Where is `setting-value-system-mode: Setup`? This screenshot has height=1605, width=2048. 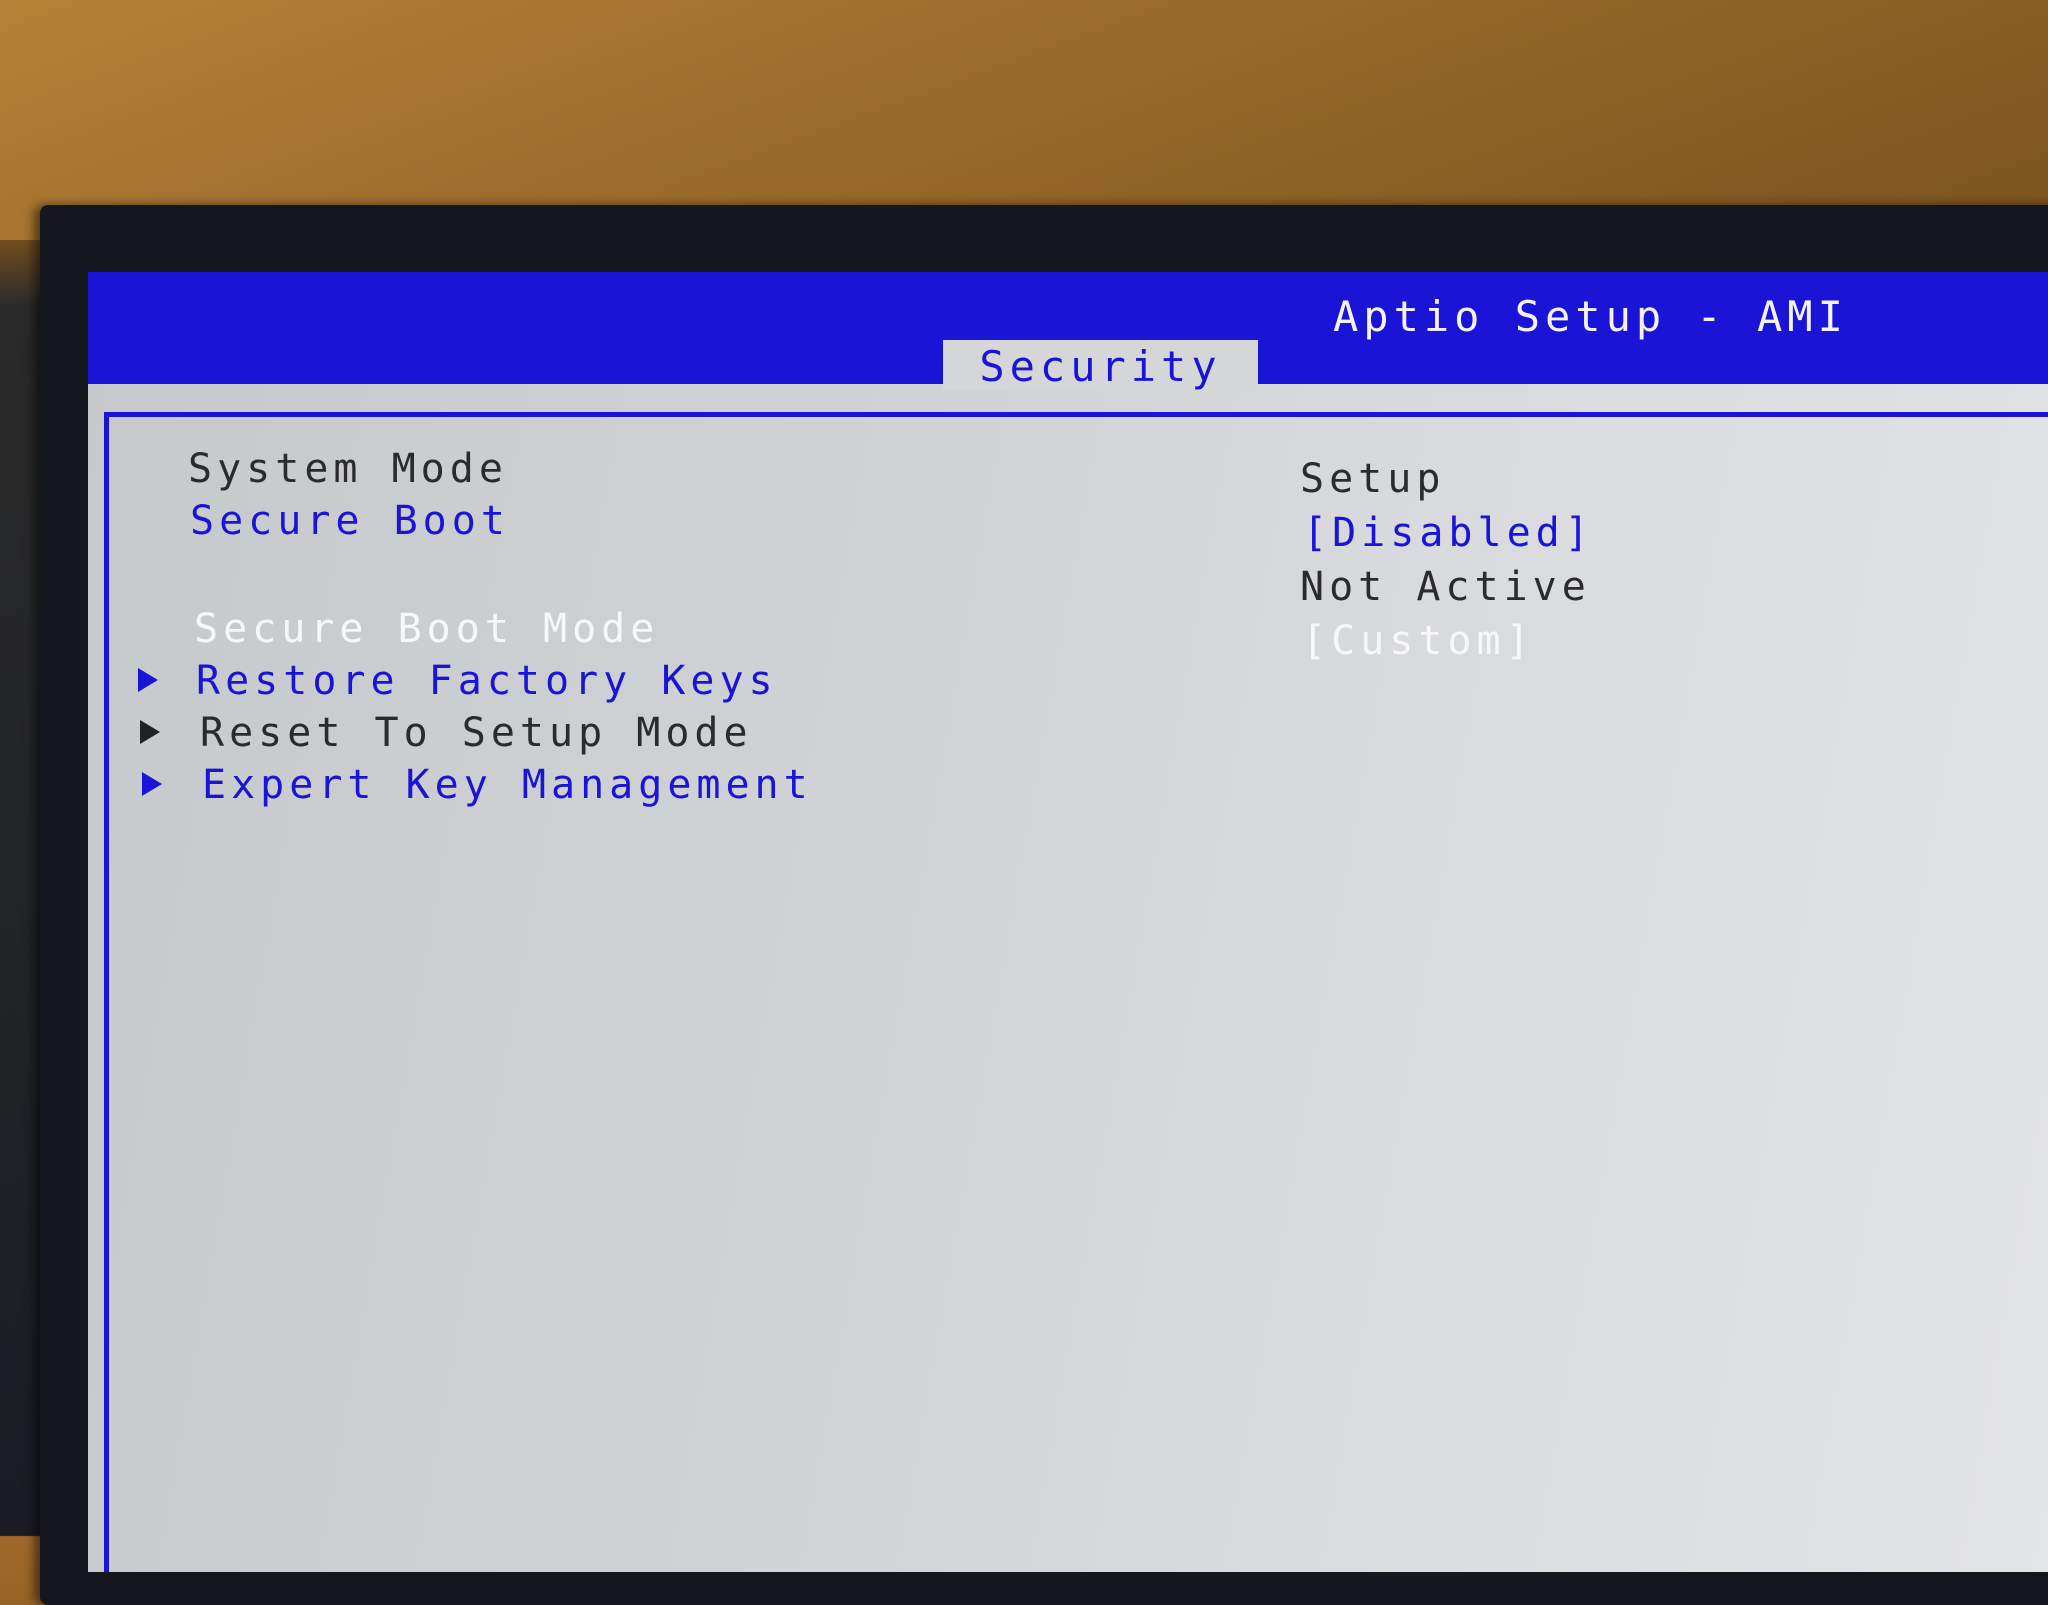 setting-value-system-mode: Setup is located at coordinates (1373, 479).